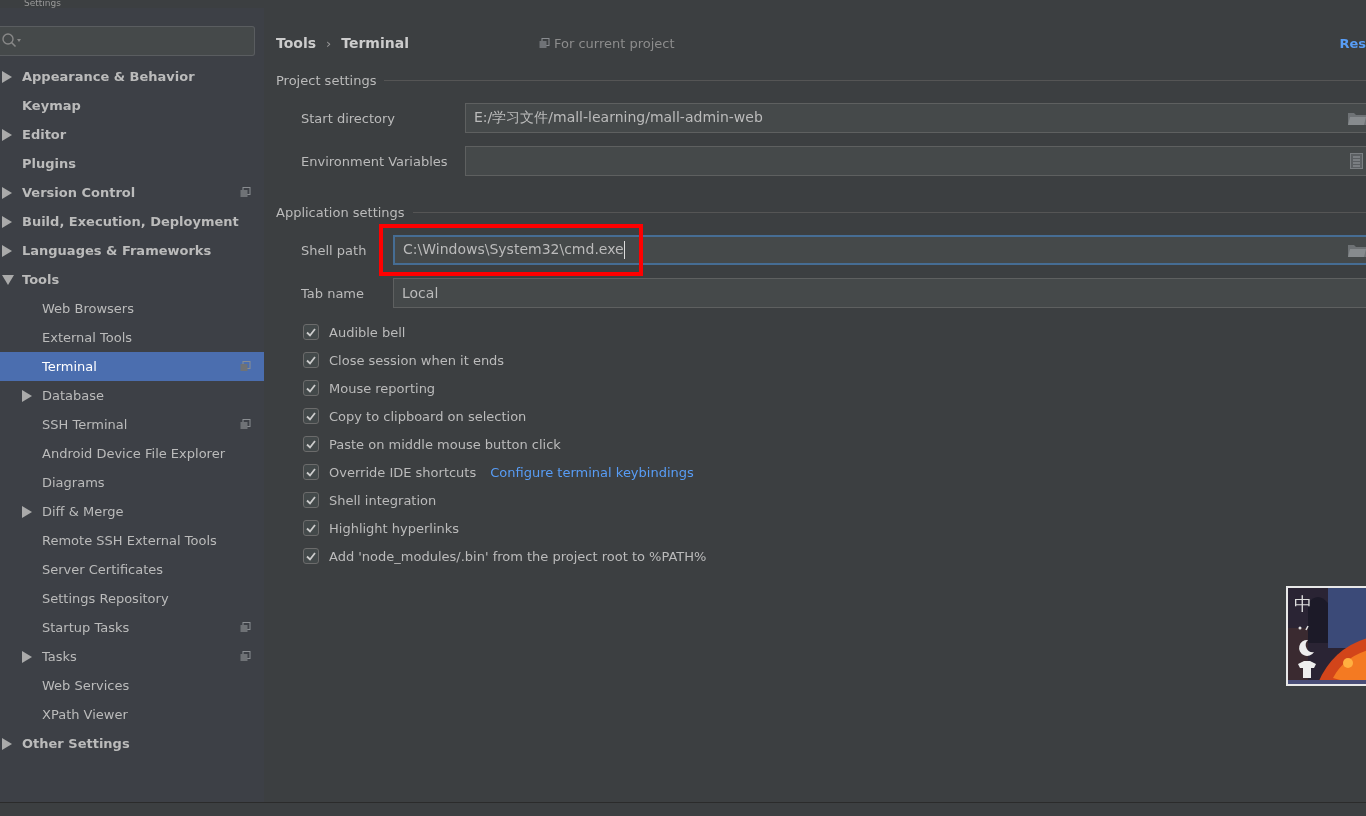 The height and width of the screenshot is (816, 1366). Describe the element at coordinates (879, 293) in the screenshot. I see `text-field: Local` at that location.